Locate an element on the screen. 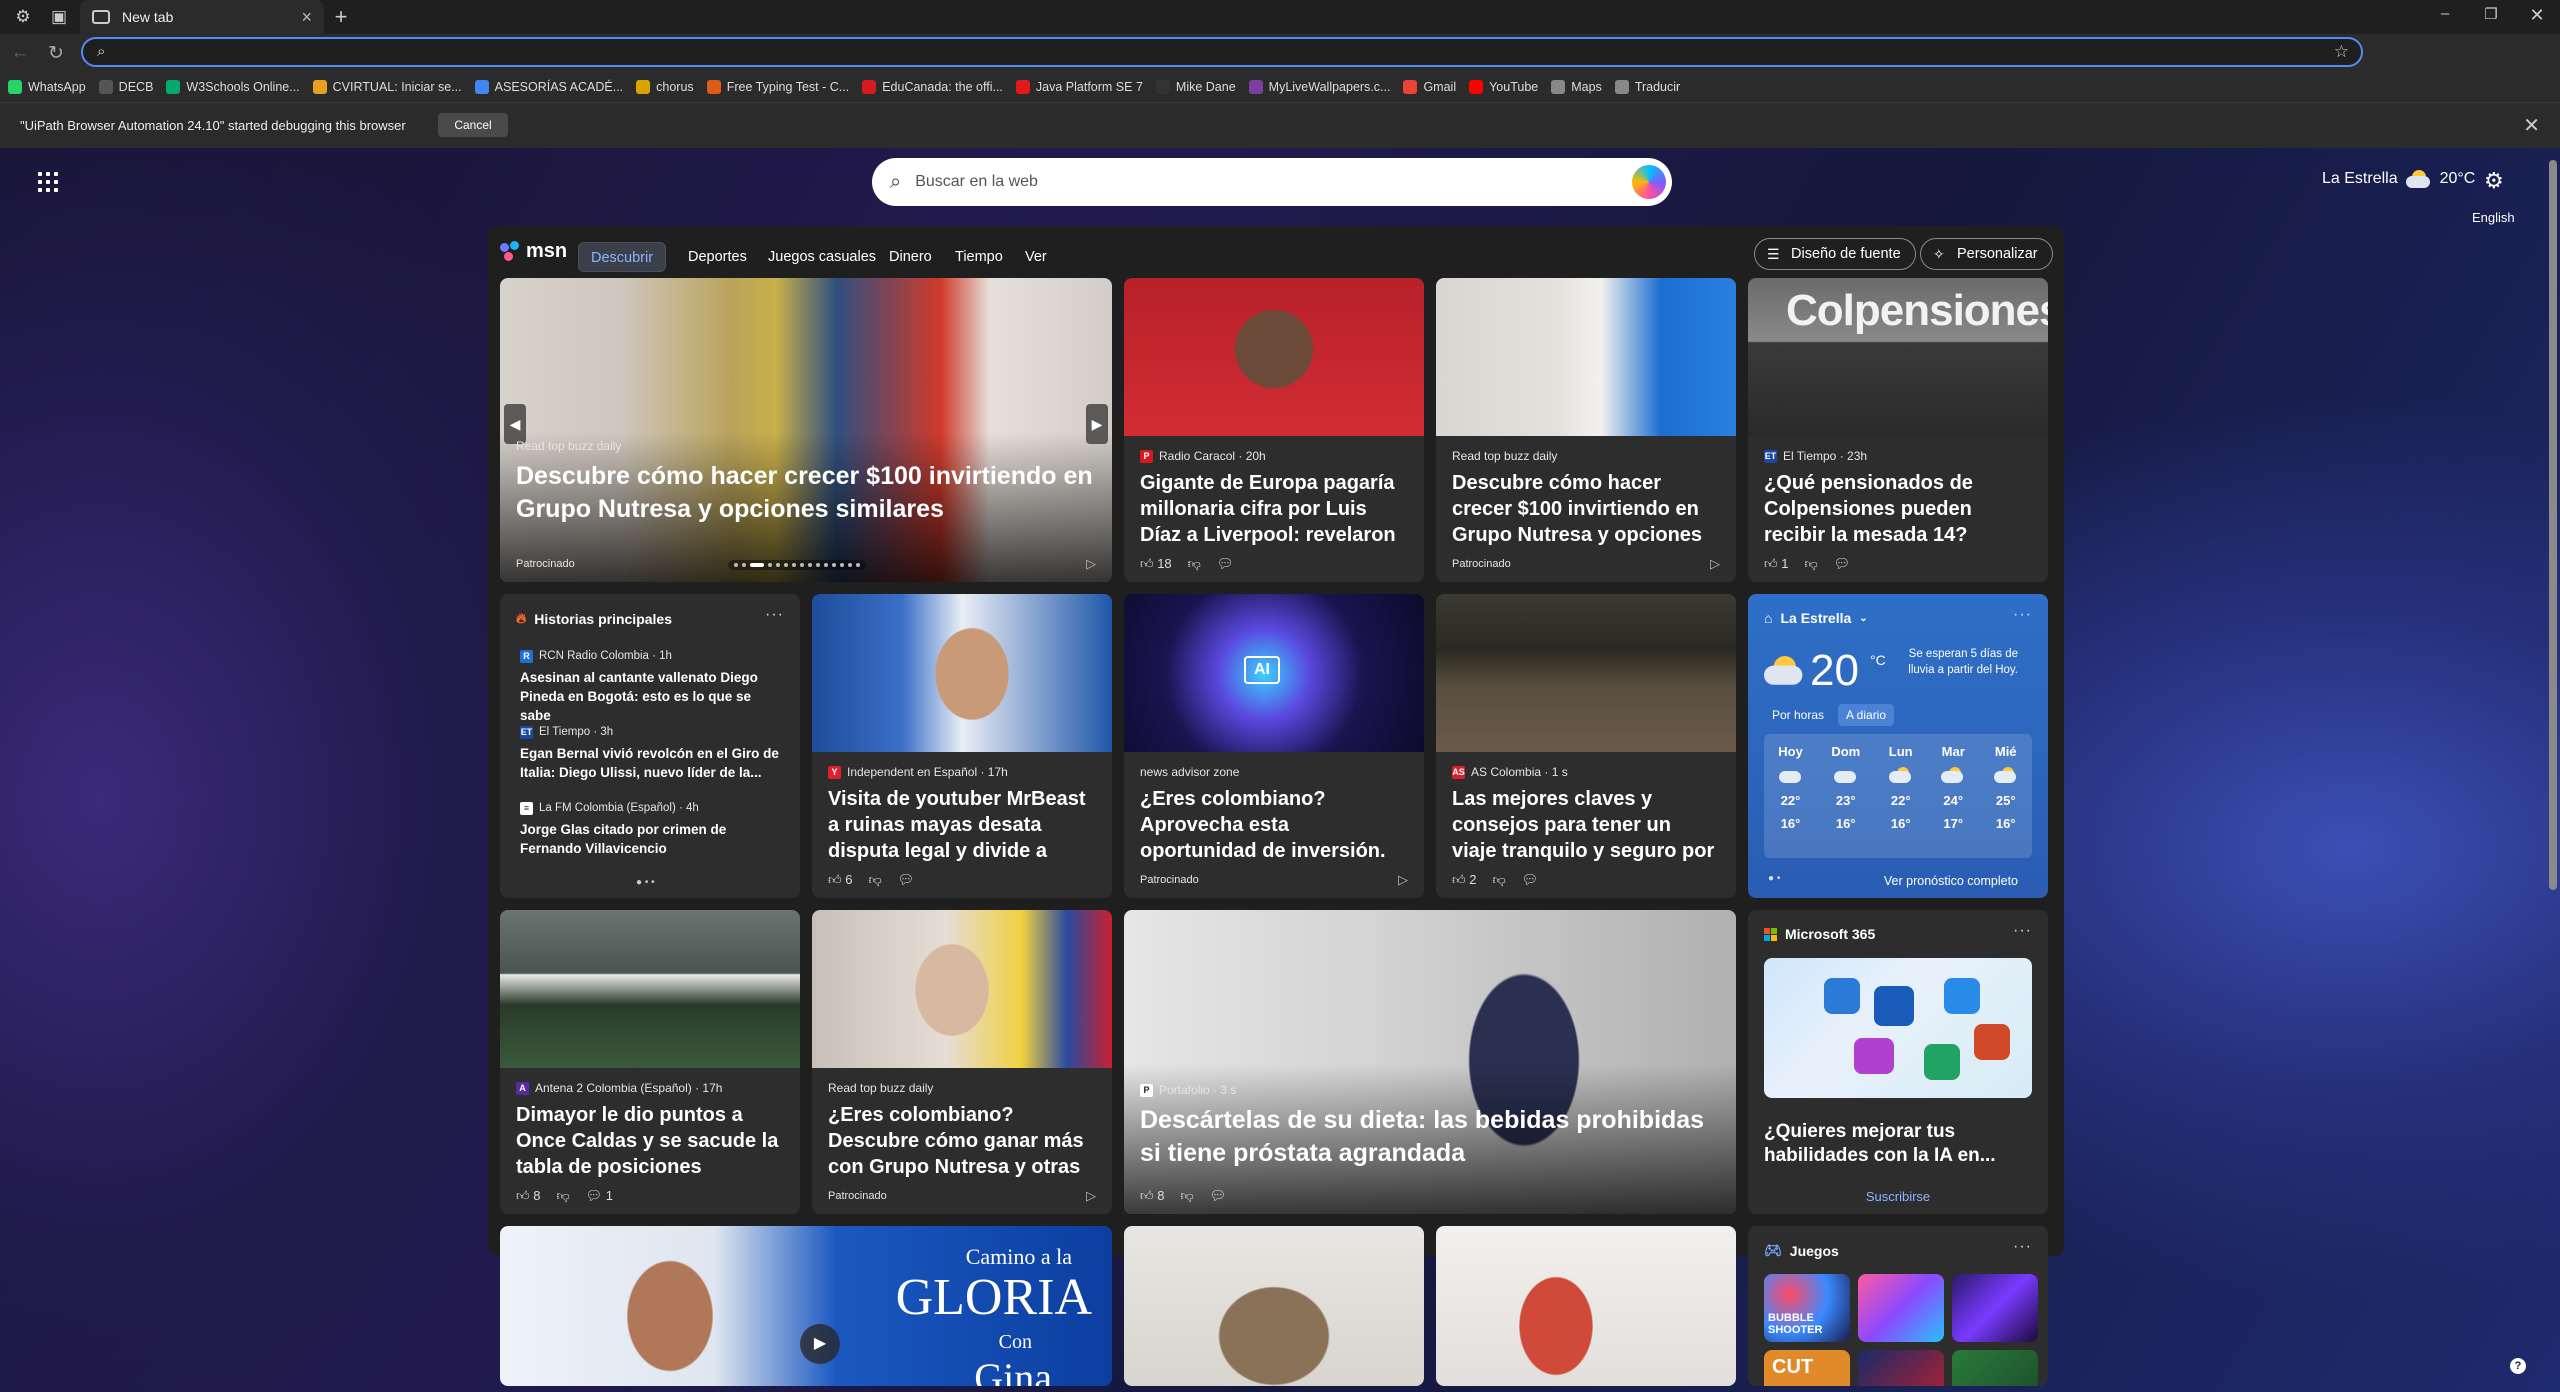 The width and height of the screenshot is (2560, 1392). weather-location: La Estrella is located at coordinates (1815, 618).